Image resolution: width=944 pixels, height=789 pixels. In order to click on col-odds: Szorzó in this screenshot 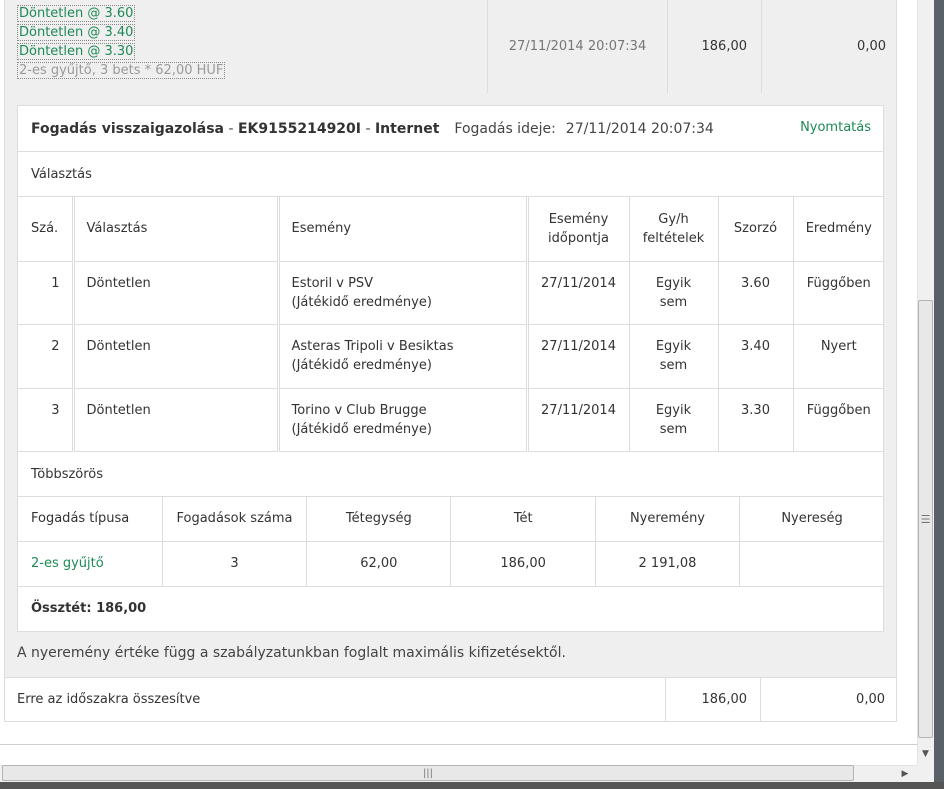, I will do `click(756, 229)`.